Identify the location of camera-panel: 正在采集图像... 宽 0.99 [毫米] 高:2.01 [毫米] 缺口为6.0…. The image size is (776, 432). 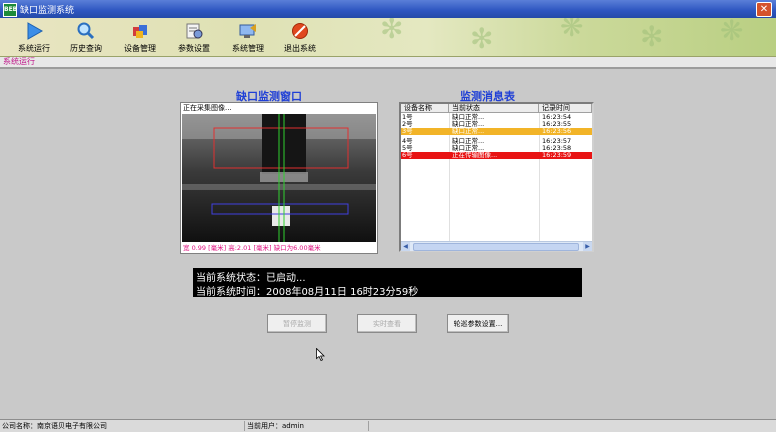
(279, 178).